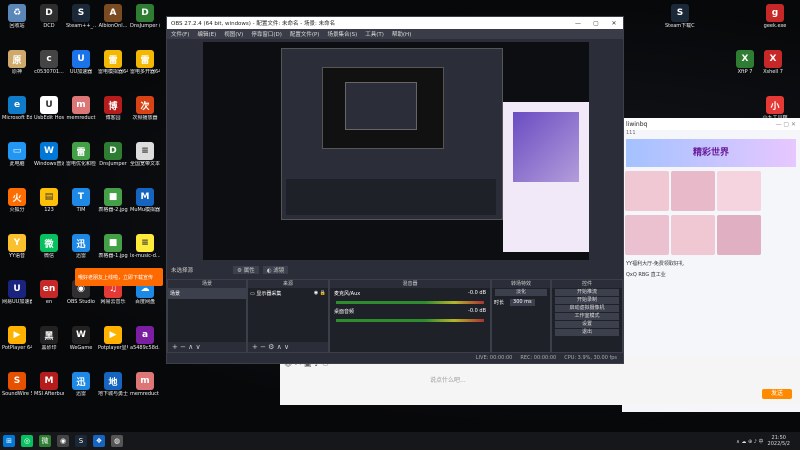 Image resolution: width=800 pixels, height=450 pixels. What do you see at coordinates (17, 108) in the screenshot?
I see `desktop-icon: eMicrosoft Edge` at bounding box center [17, 108].